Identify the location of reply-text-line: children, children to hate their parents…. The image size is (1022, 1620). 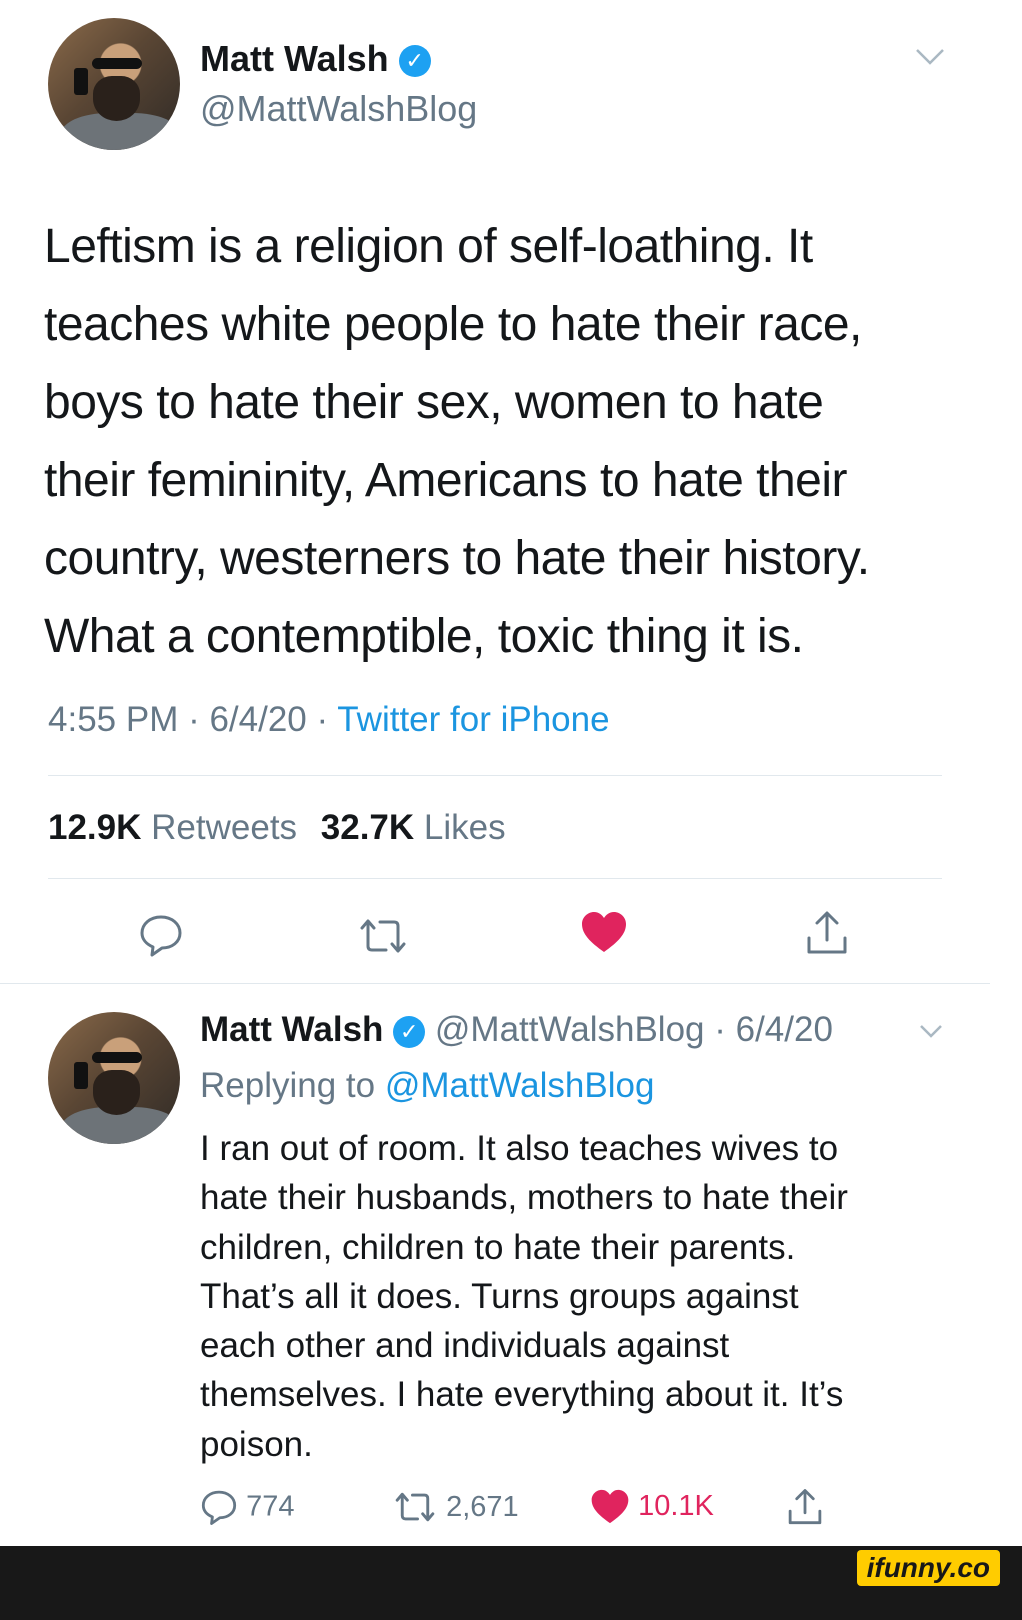
(498, 1247).